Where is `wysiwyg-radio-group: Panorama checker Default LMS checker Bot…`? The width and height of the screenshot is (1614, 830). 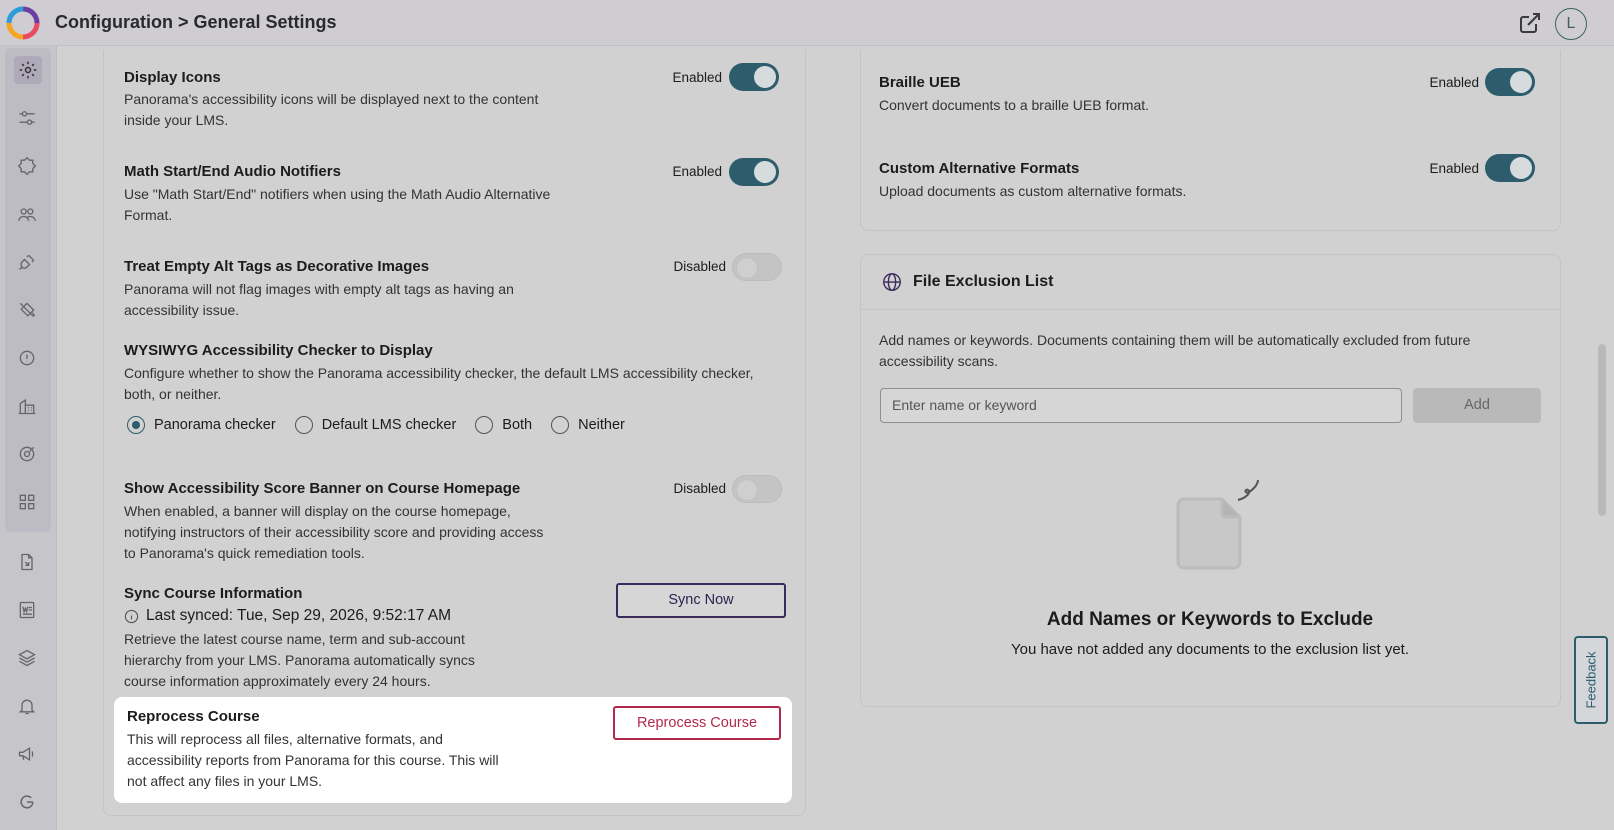
wysiwyg-radio-group: Panorama checker Default LMS checker Bot… is located at coordinates (385, 425).